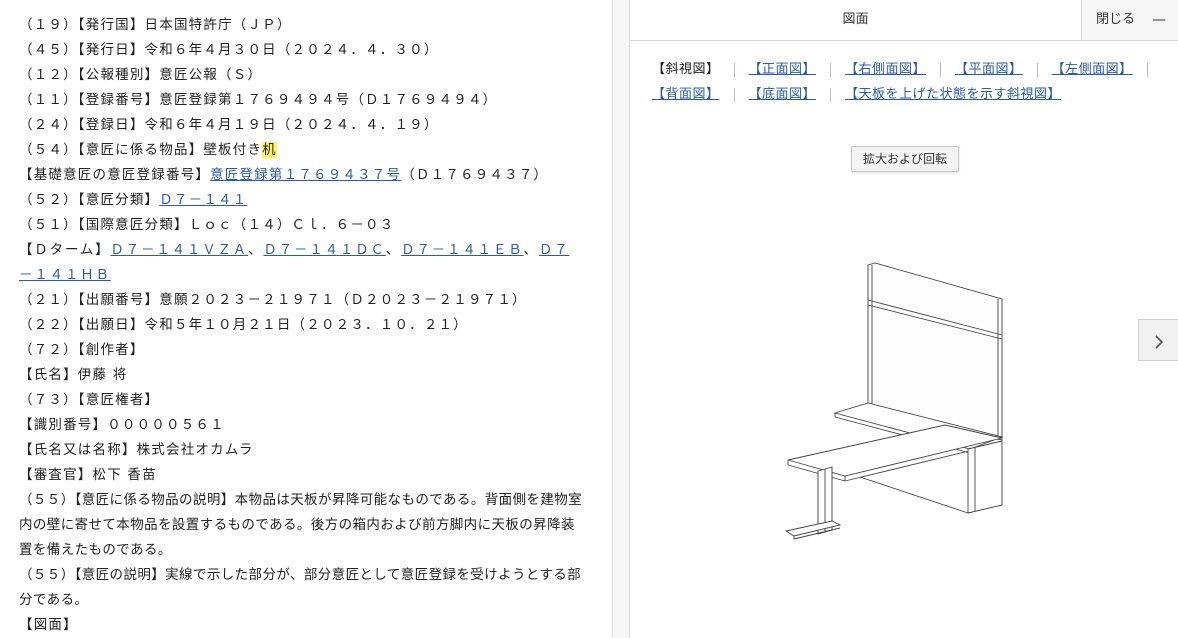  What do you see at coordinates (155, 25) in the screenshot?
I see `issuing-country: （１９）【発行国】日本国特許庁（ＪＰ）` at bounding box center [155, 25].